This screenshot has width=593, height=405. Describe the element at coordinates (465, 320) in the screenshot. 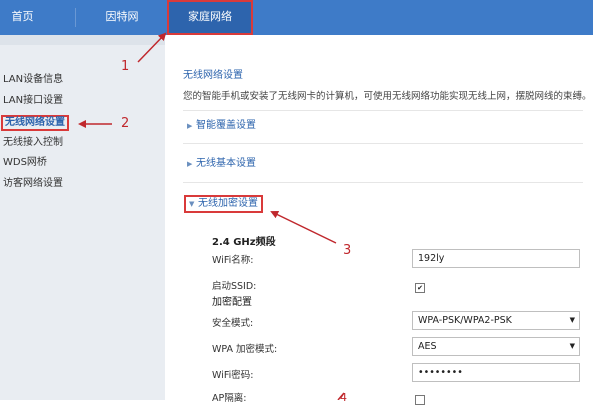

I see `security-mode-value: WPA-PSK/WPA2-PSK` at that location.